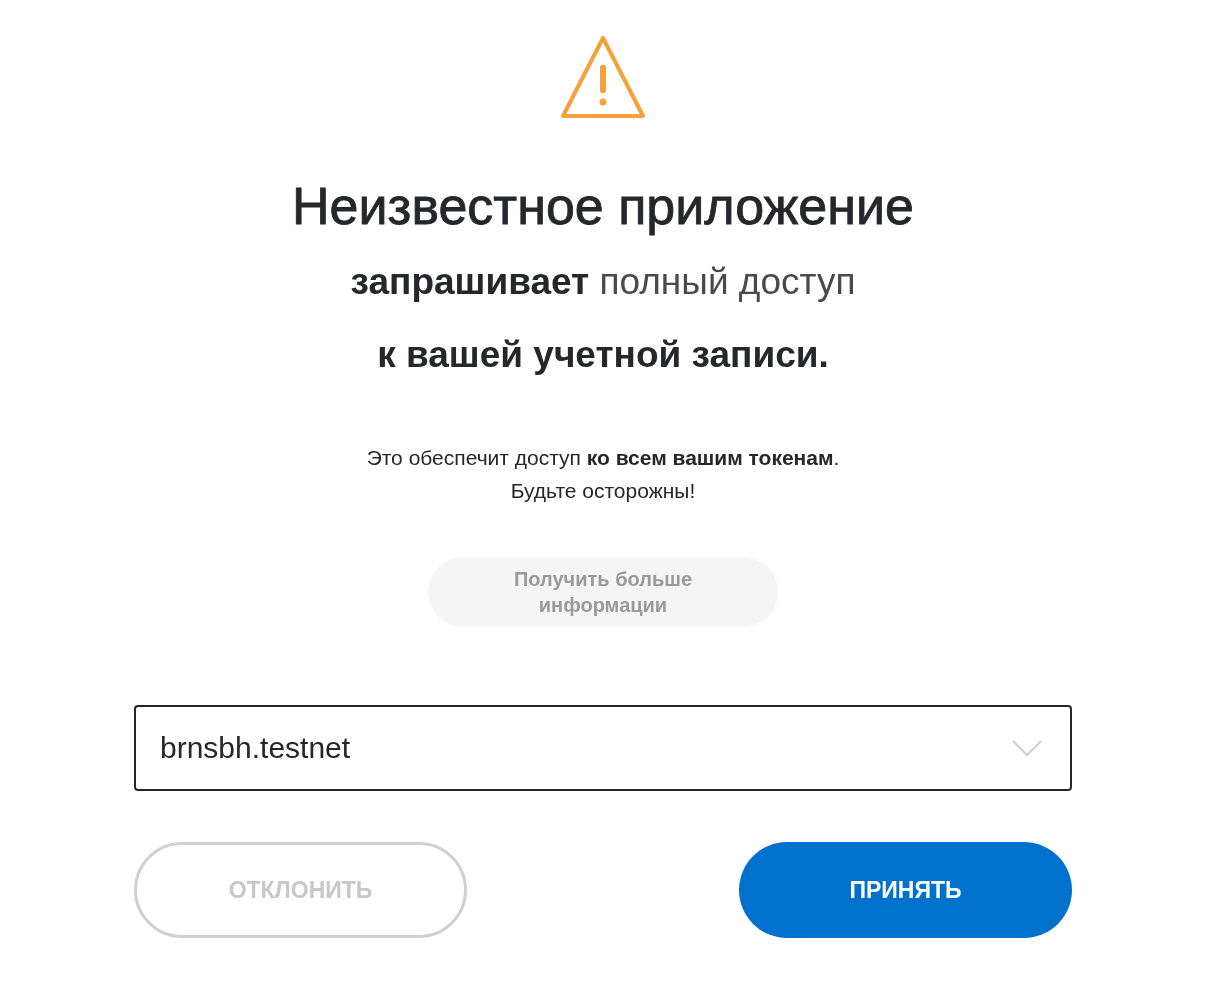 The height and width of the screenshot is (999, 1206). What do you see at coordinates (603, 748) in the screenshot?
I see `account-select: brnsbh.testnet` at bounding box center [603, 748].